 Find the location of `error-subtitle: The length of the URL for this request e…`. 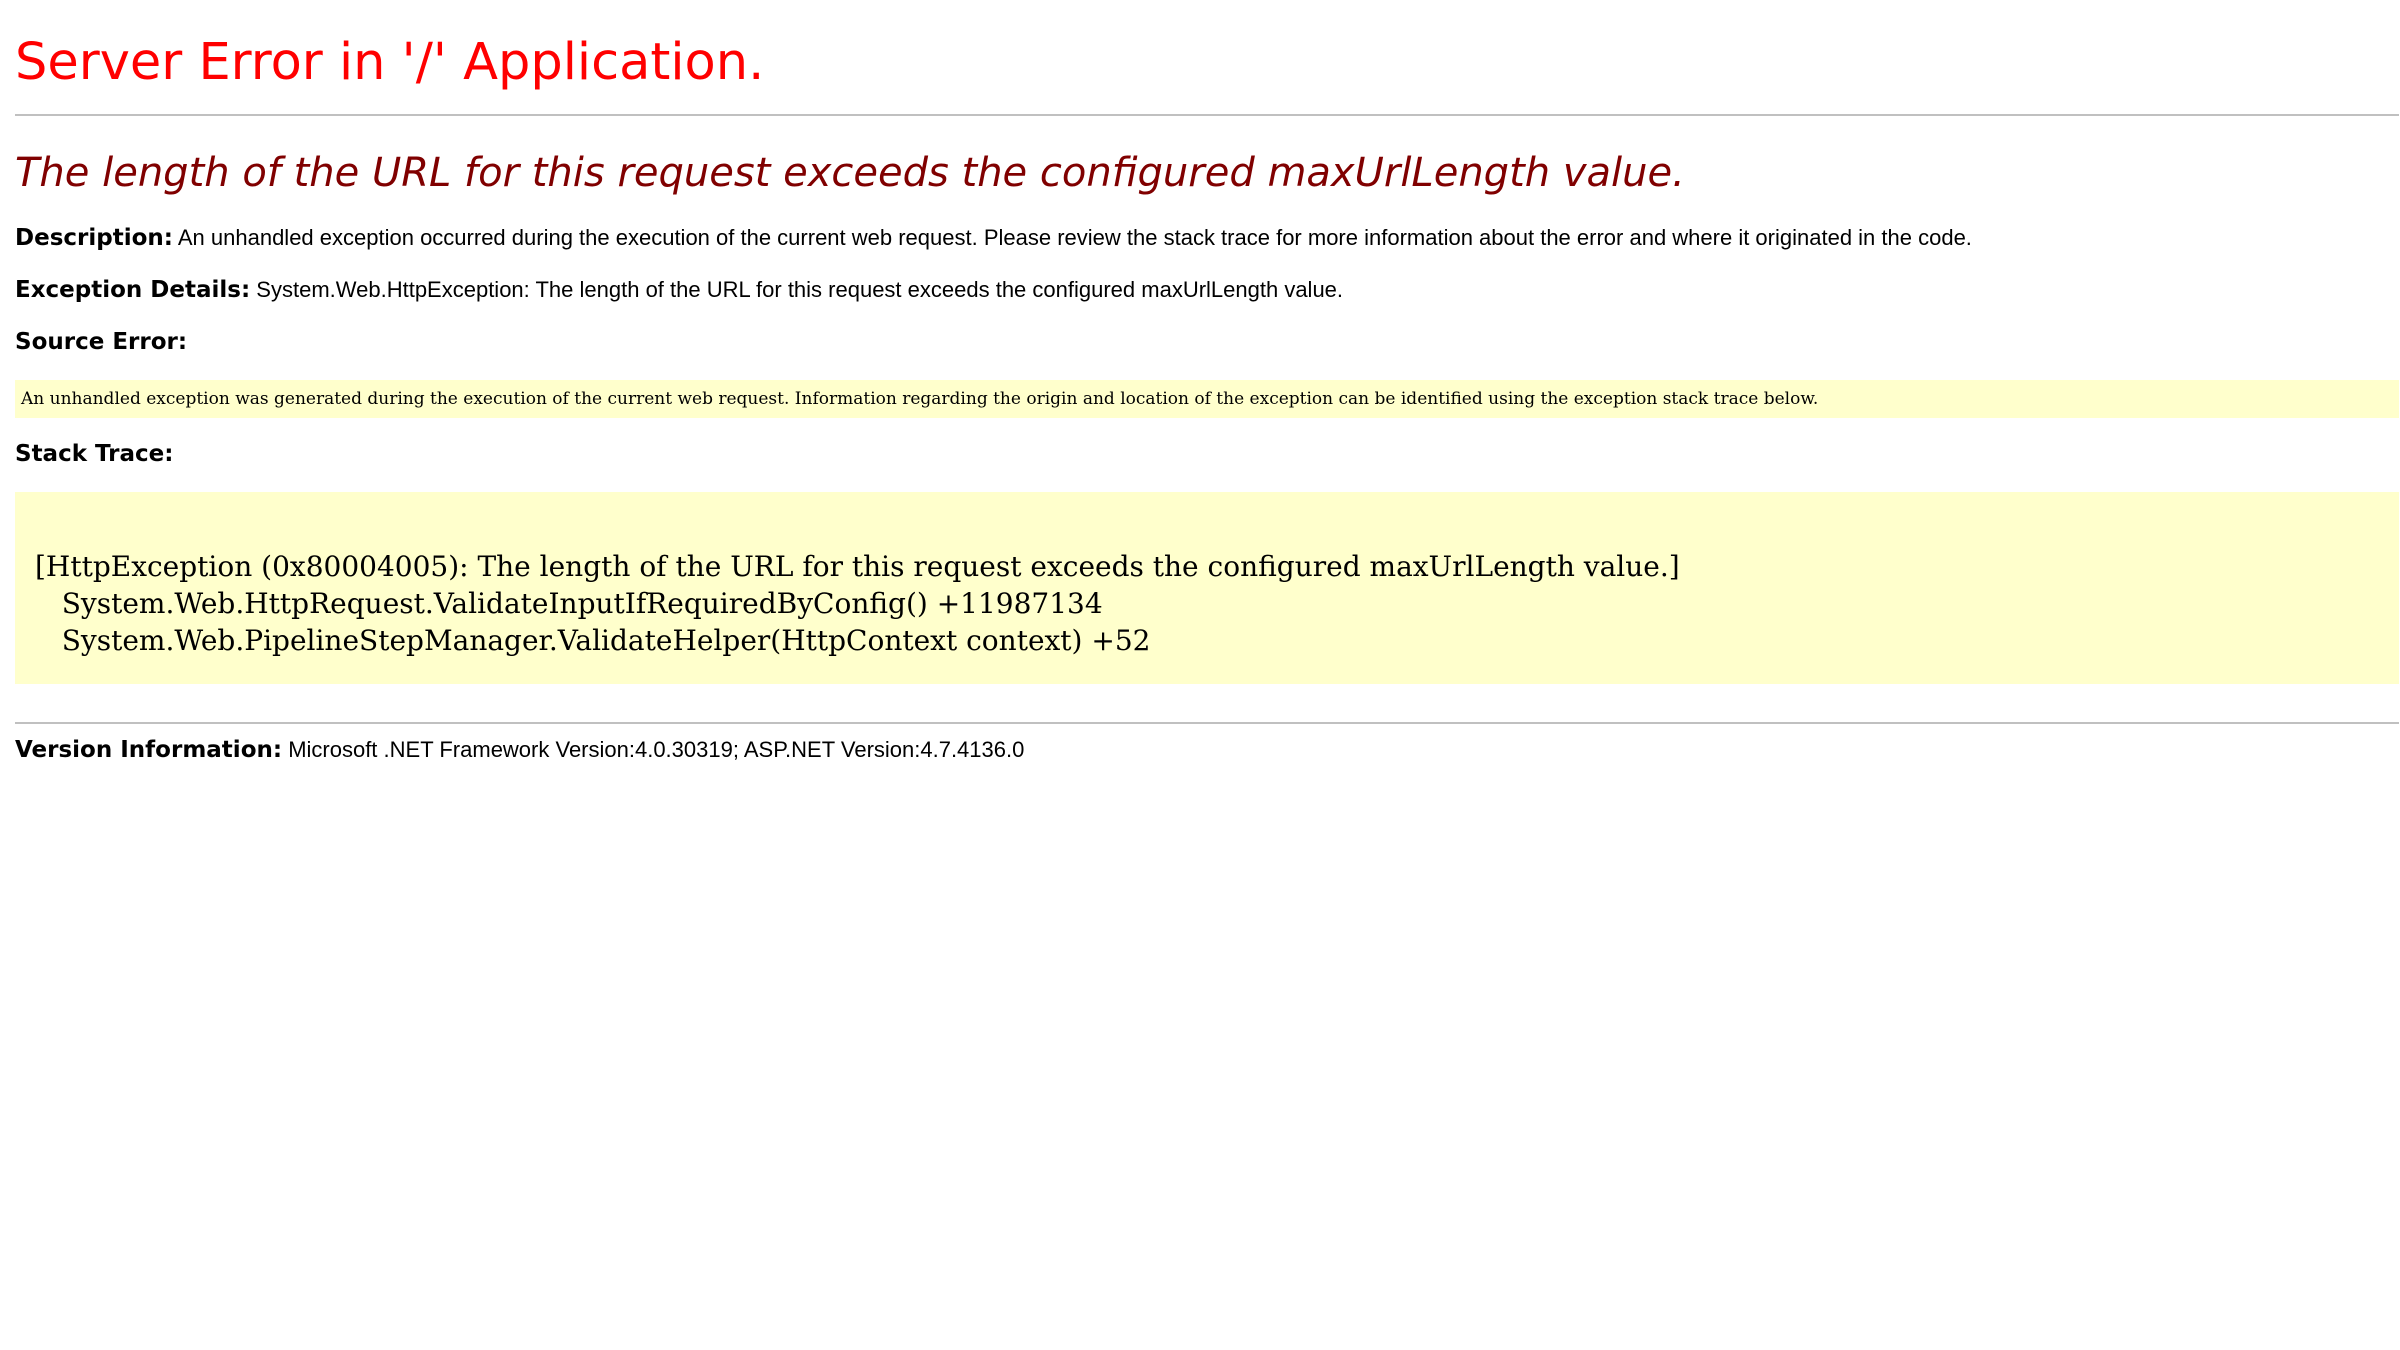

error-subtitle: The length of the URL for this request e… is located at coordinates (850, 173).